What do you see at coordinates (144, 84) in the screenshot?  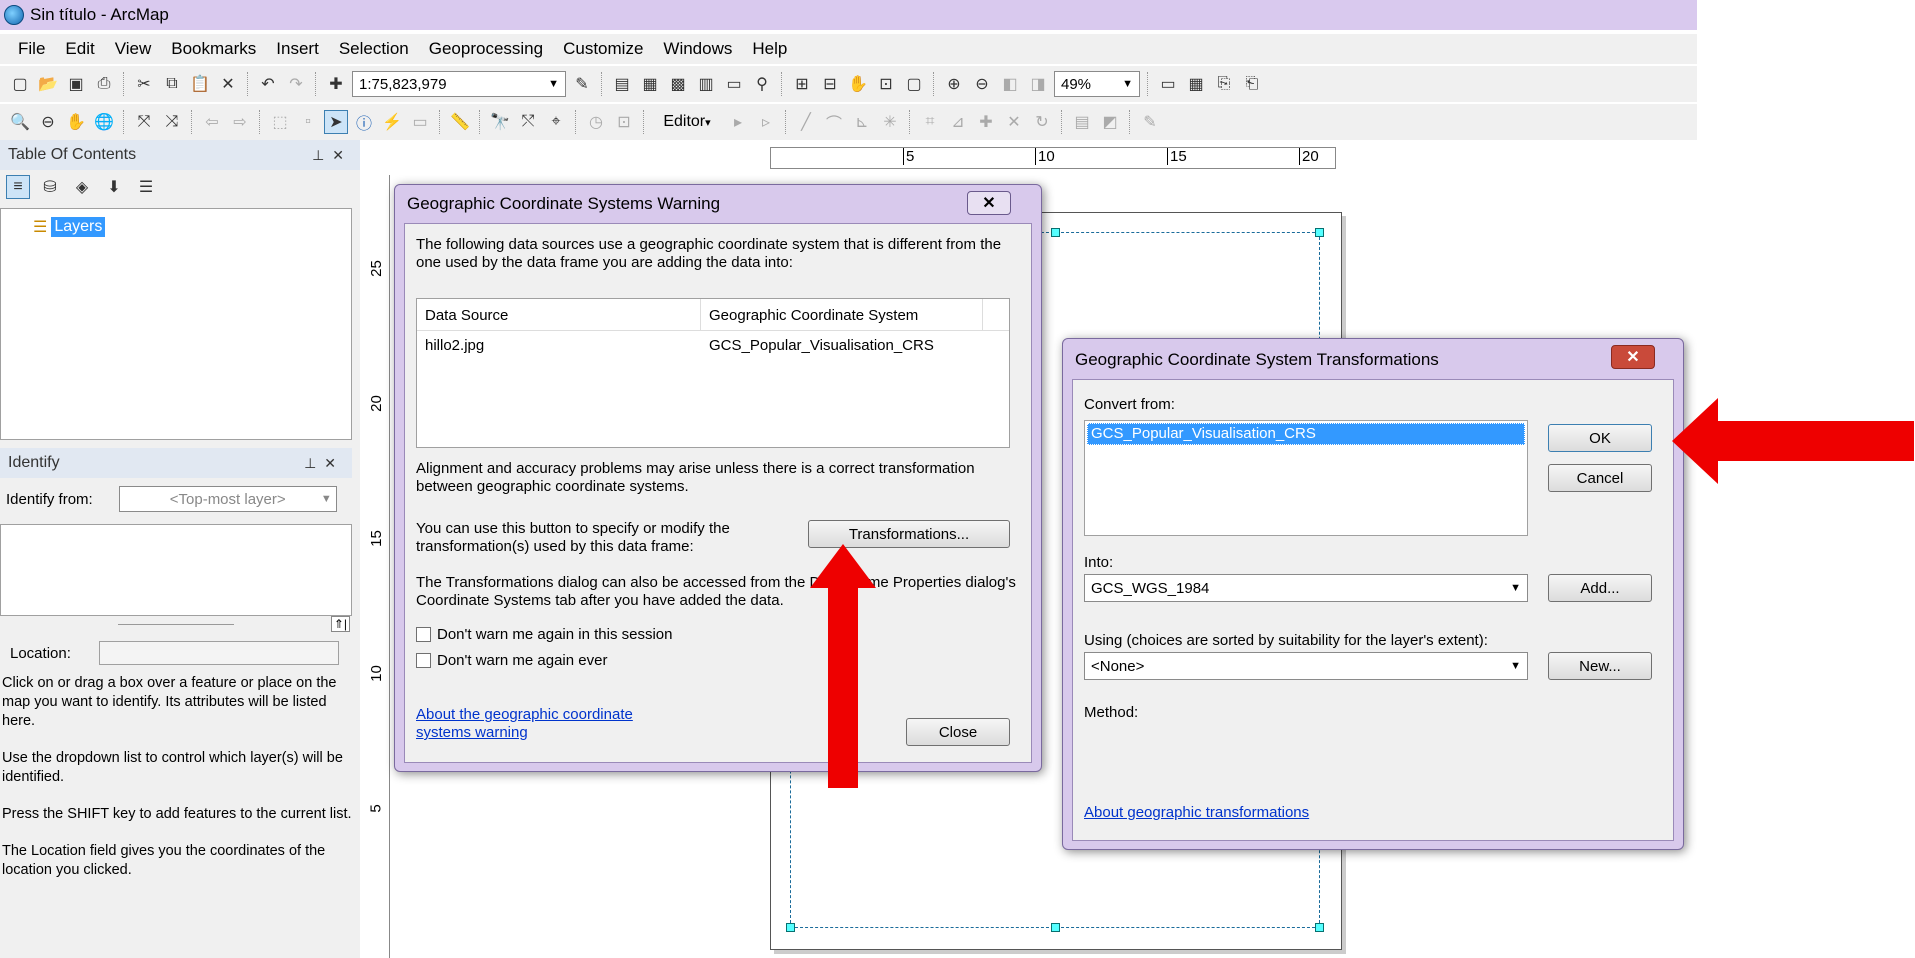 I see `cut-icon: ✂` at bounding box center [144, 84].